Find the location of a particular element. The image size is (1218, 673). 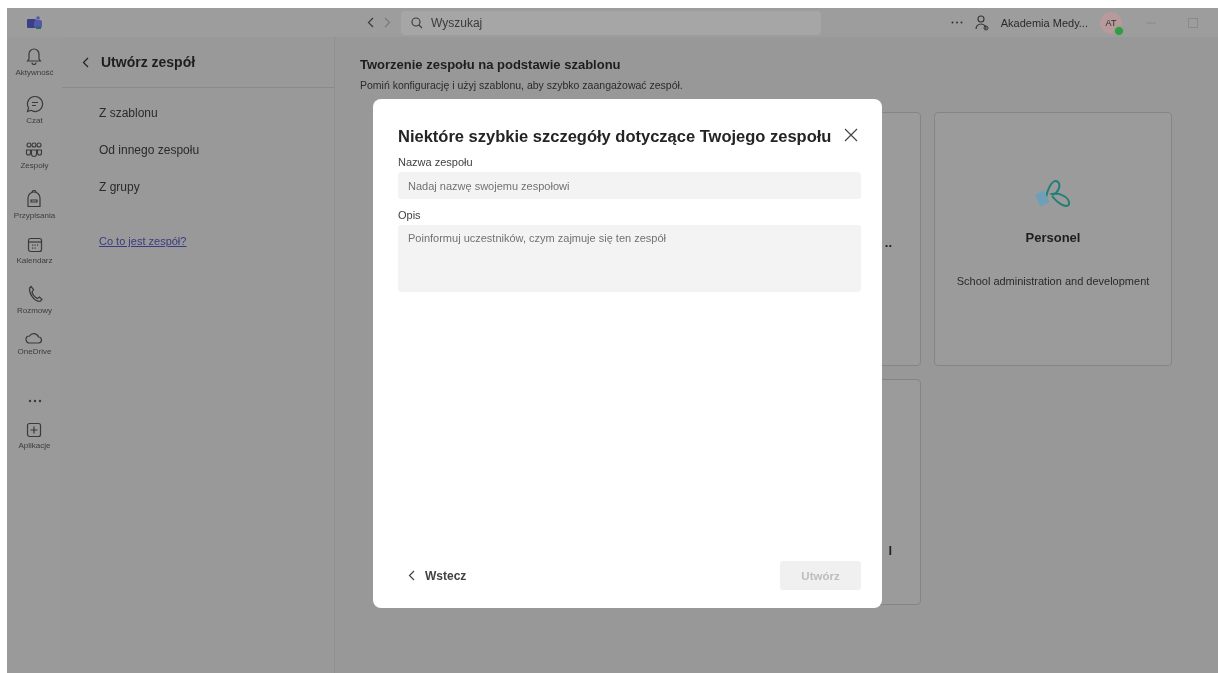

rail-label: Rozmowy is located at coordinates (34, 310).